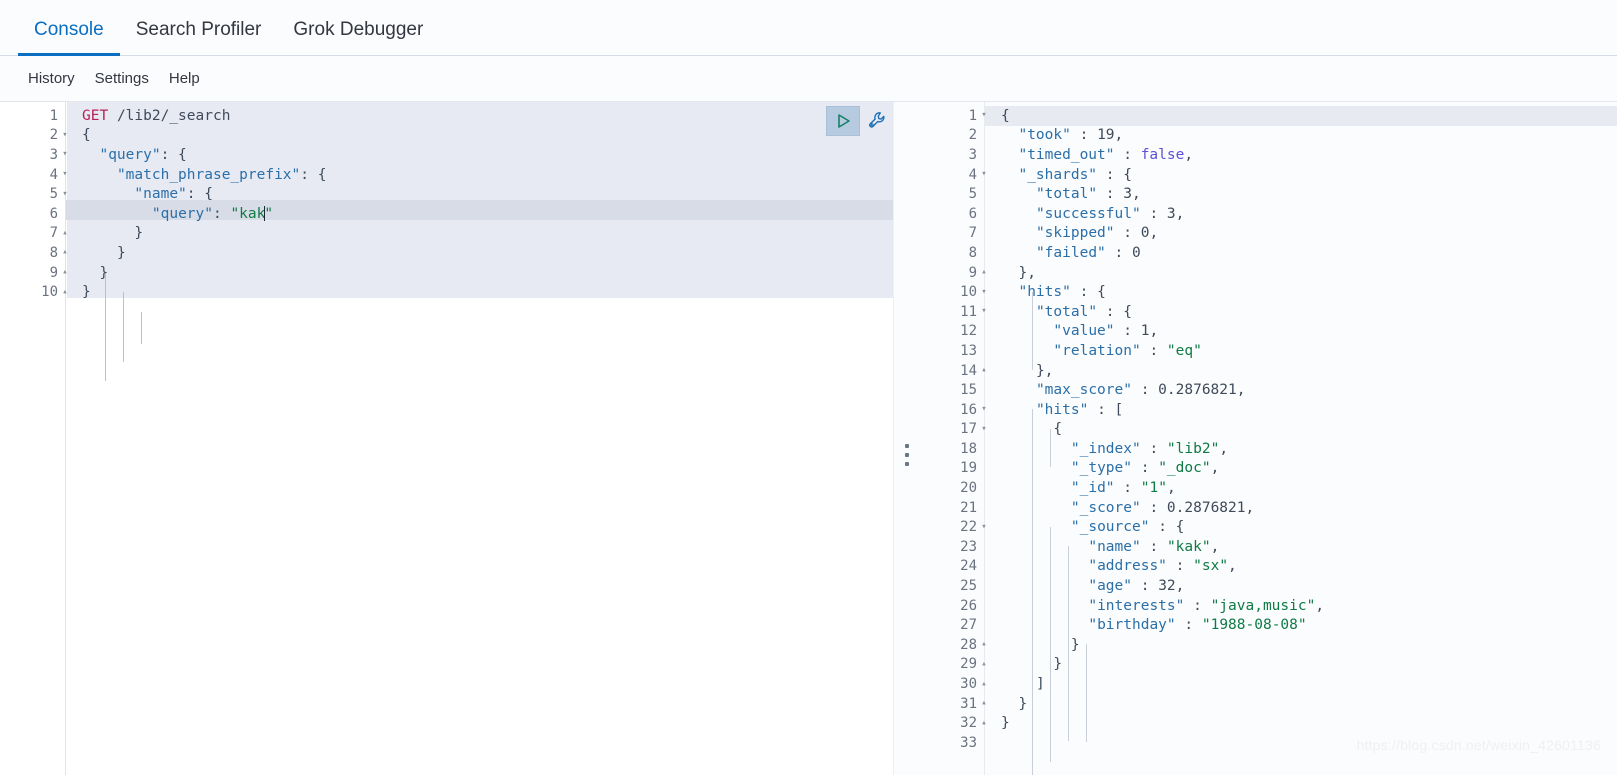  What do you see at coordinates (358, 37) in the screenshot?
I see `tab-grok-debugger: Grok Debugger` at bounding box center [358, 37].